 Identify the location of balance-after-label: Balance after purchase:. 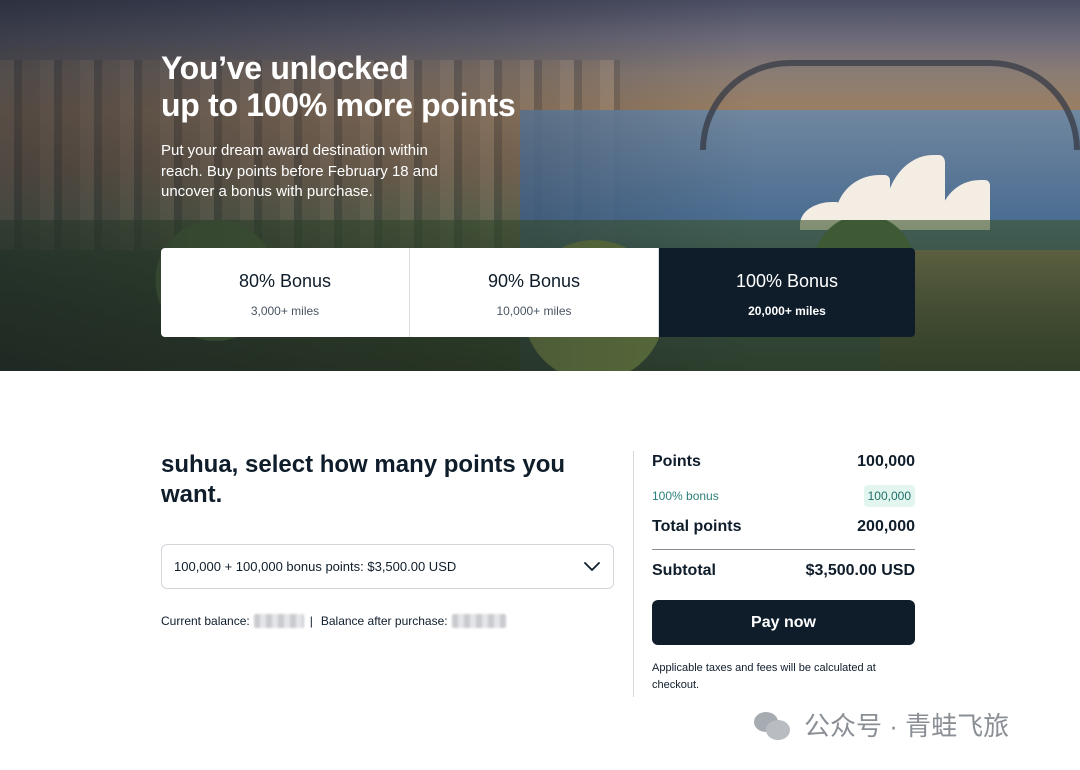
(384, 621).